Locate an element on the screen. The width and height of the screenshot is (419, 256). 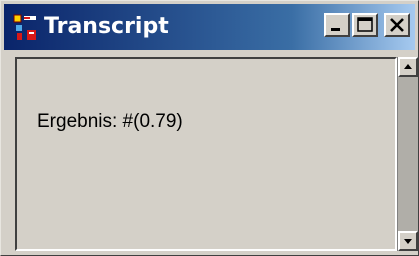
arrow-down-icon is located at coordinates (408, 241).